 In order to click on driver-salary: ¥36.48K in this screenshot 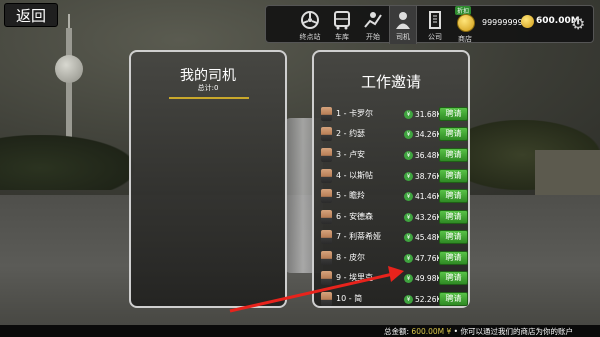, I will do `click(422, 155)`.